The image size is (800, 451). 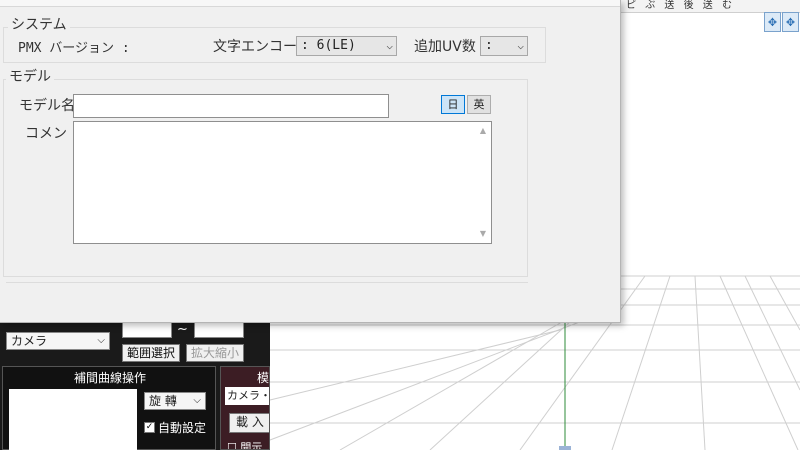 I want to click on model-operation-panel: 模 カメラ・照明 載 入 ☐ 開示, so click(x=245, y=408).